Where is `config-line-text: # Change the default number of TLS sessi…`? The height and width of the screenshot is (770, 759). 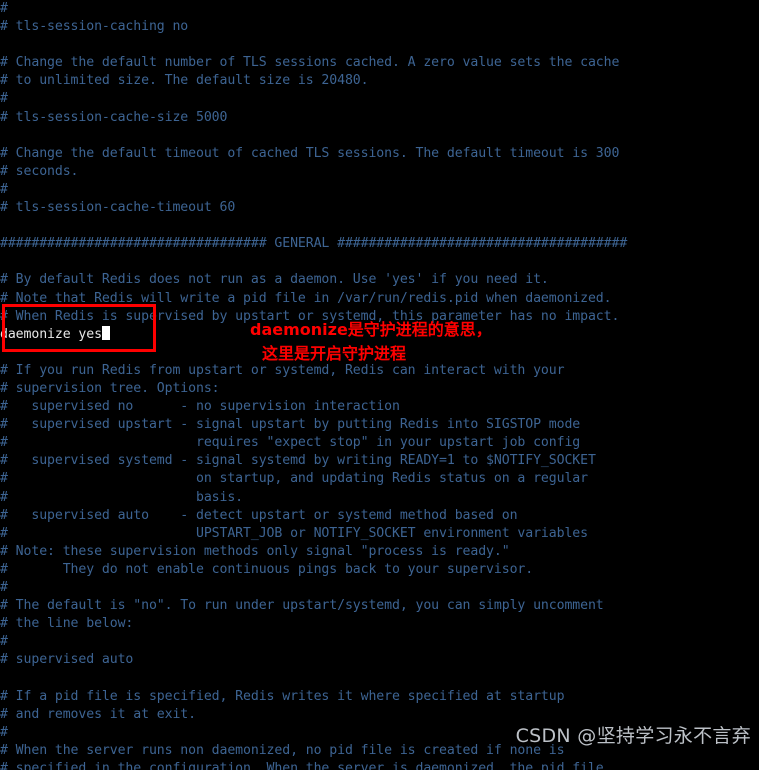
config-line-text: # Change the default number of TLS sessi… is located at coordinates (310, 63).